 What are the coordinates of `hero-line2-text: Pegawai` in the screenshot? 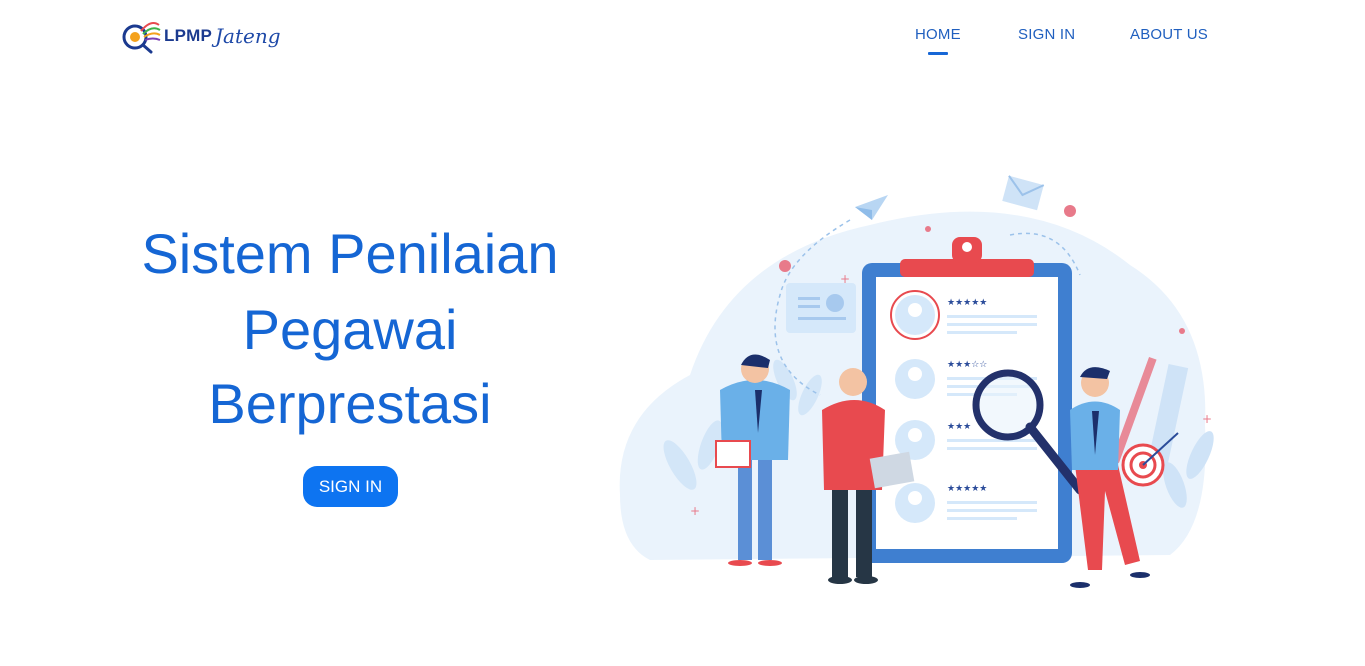 It's located at (350, 329).